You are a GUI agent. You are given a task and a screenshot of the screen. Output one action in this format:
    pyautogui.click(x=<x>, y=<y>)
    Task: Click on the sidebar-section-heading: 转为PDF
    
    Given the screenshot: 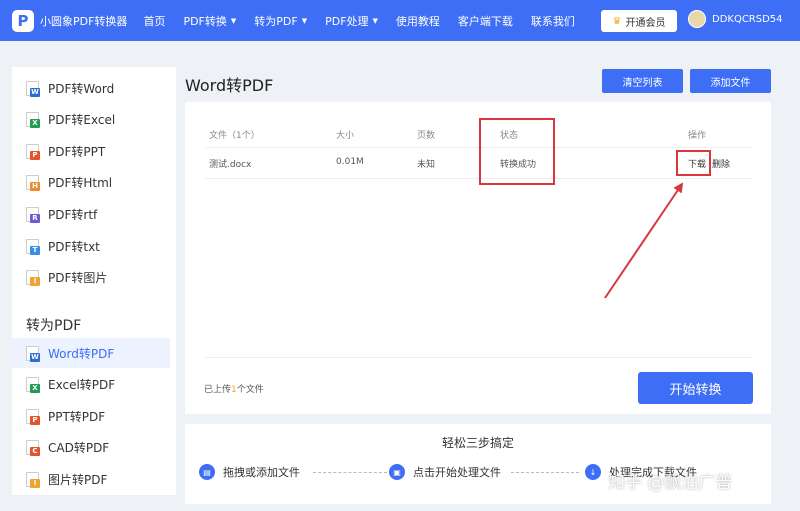 What is the action you would take?
    pyautogui.click(x=54, y=326)
    